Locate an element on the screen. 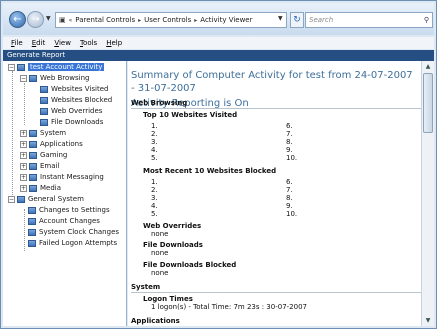  instant-messaging-icon is located at coordinates (33, 177).